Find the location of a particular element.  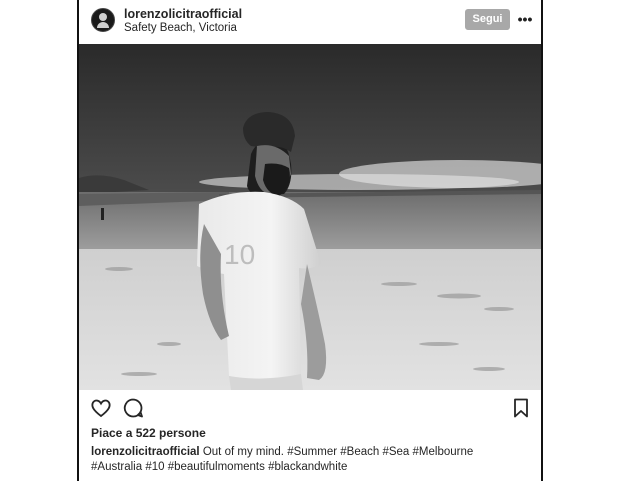

more-options-icon: ••• is located at coordinates (525, 19).